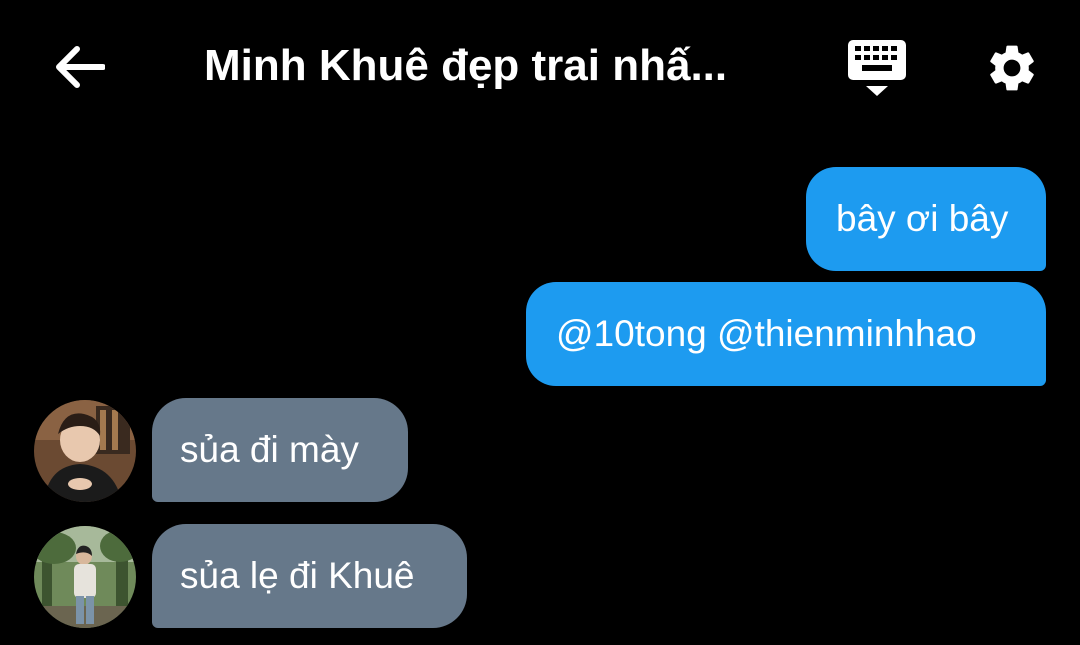 The width and height of the screenshot is (1080, 645). I want to click on message-text: @10tong @thienminhhao, so click(766, 333).